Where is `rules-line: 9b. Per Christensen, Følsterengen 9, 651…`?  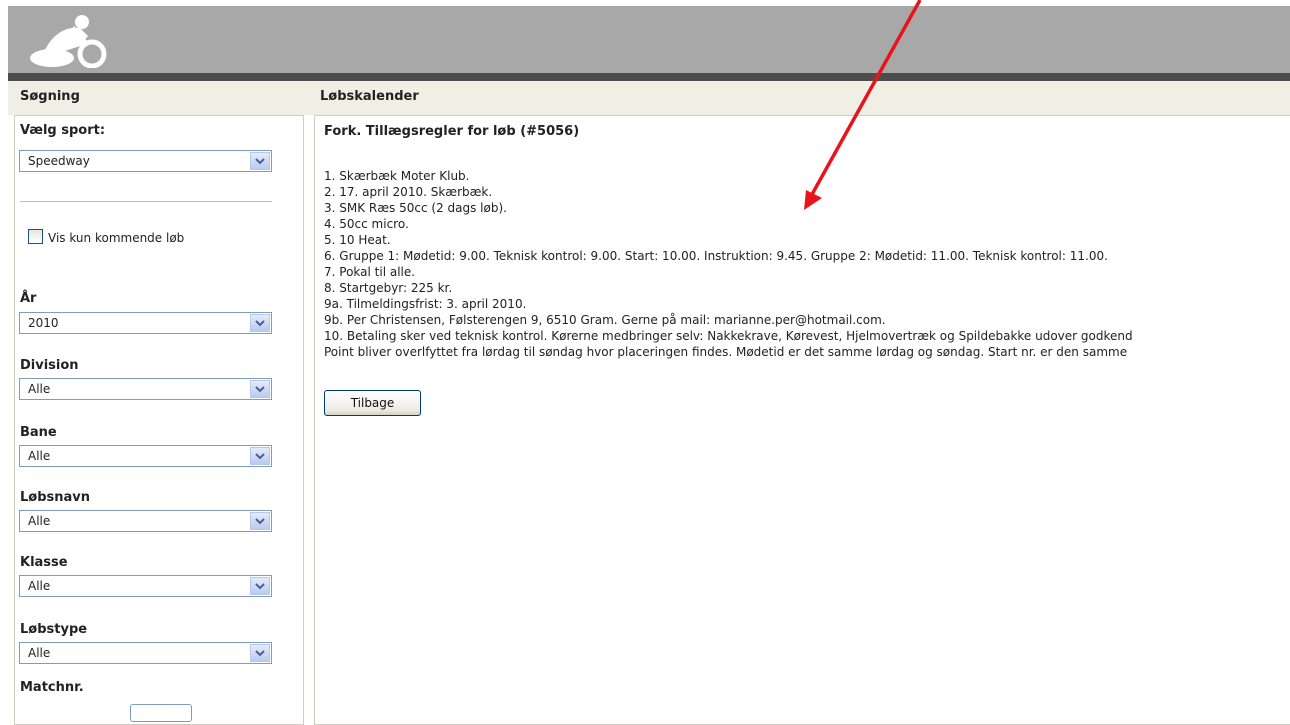 rules-line: 9b. Per Christensen, Følsterengen 9, 651… is located at coordinates (605, 320).